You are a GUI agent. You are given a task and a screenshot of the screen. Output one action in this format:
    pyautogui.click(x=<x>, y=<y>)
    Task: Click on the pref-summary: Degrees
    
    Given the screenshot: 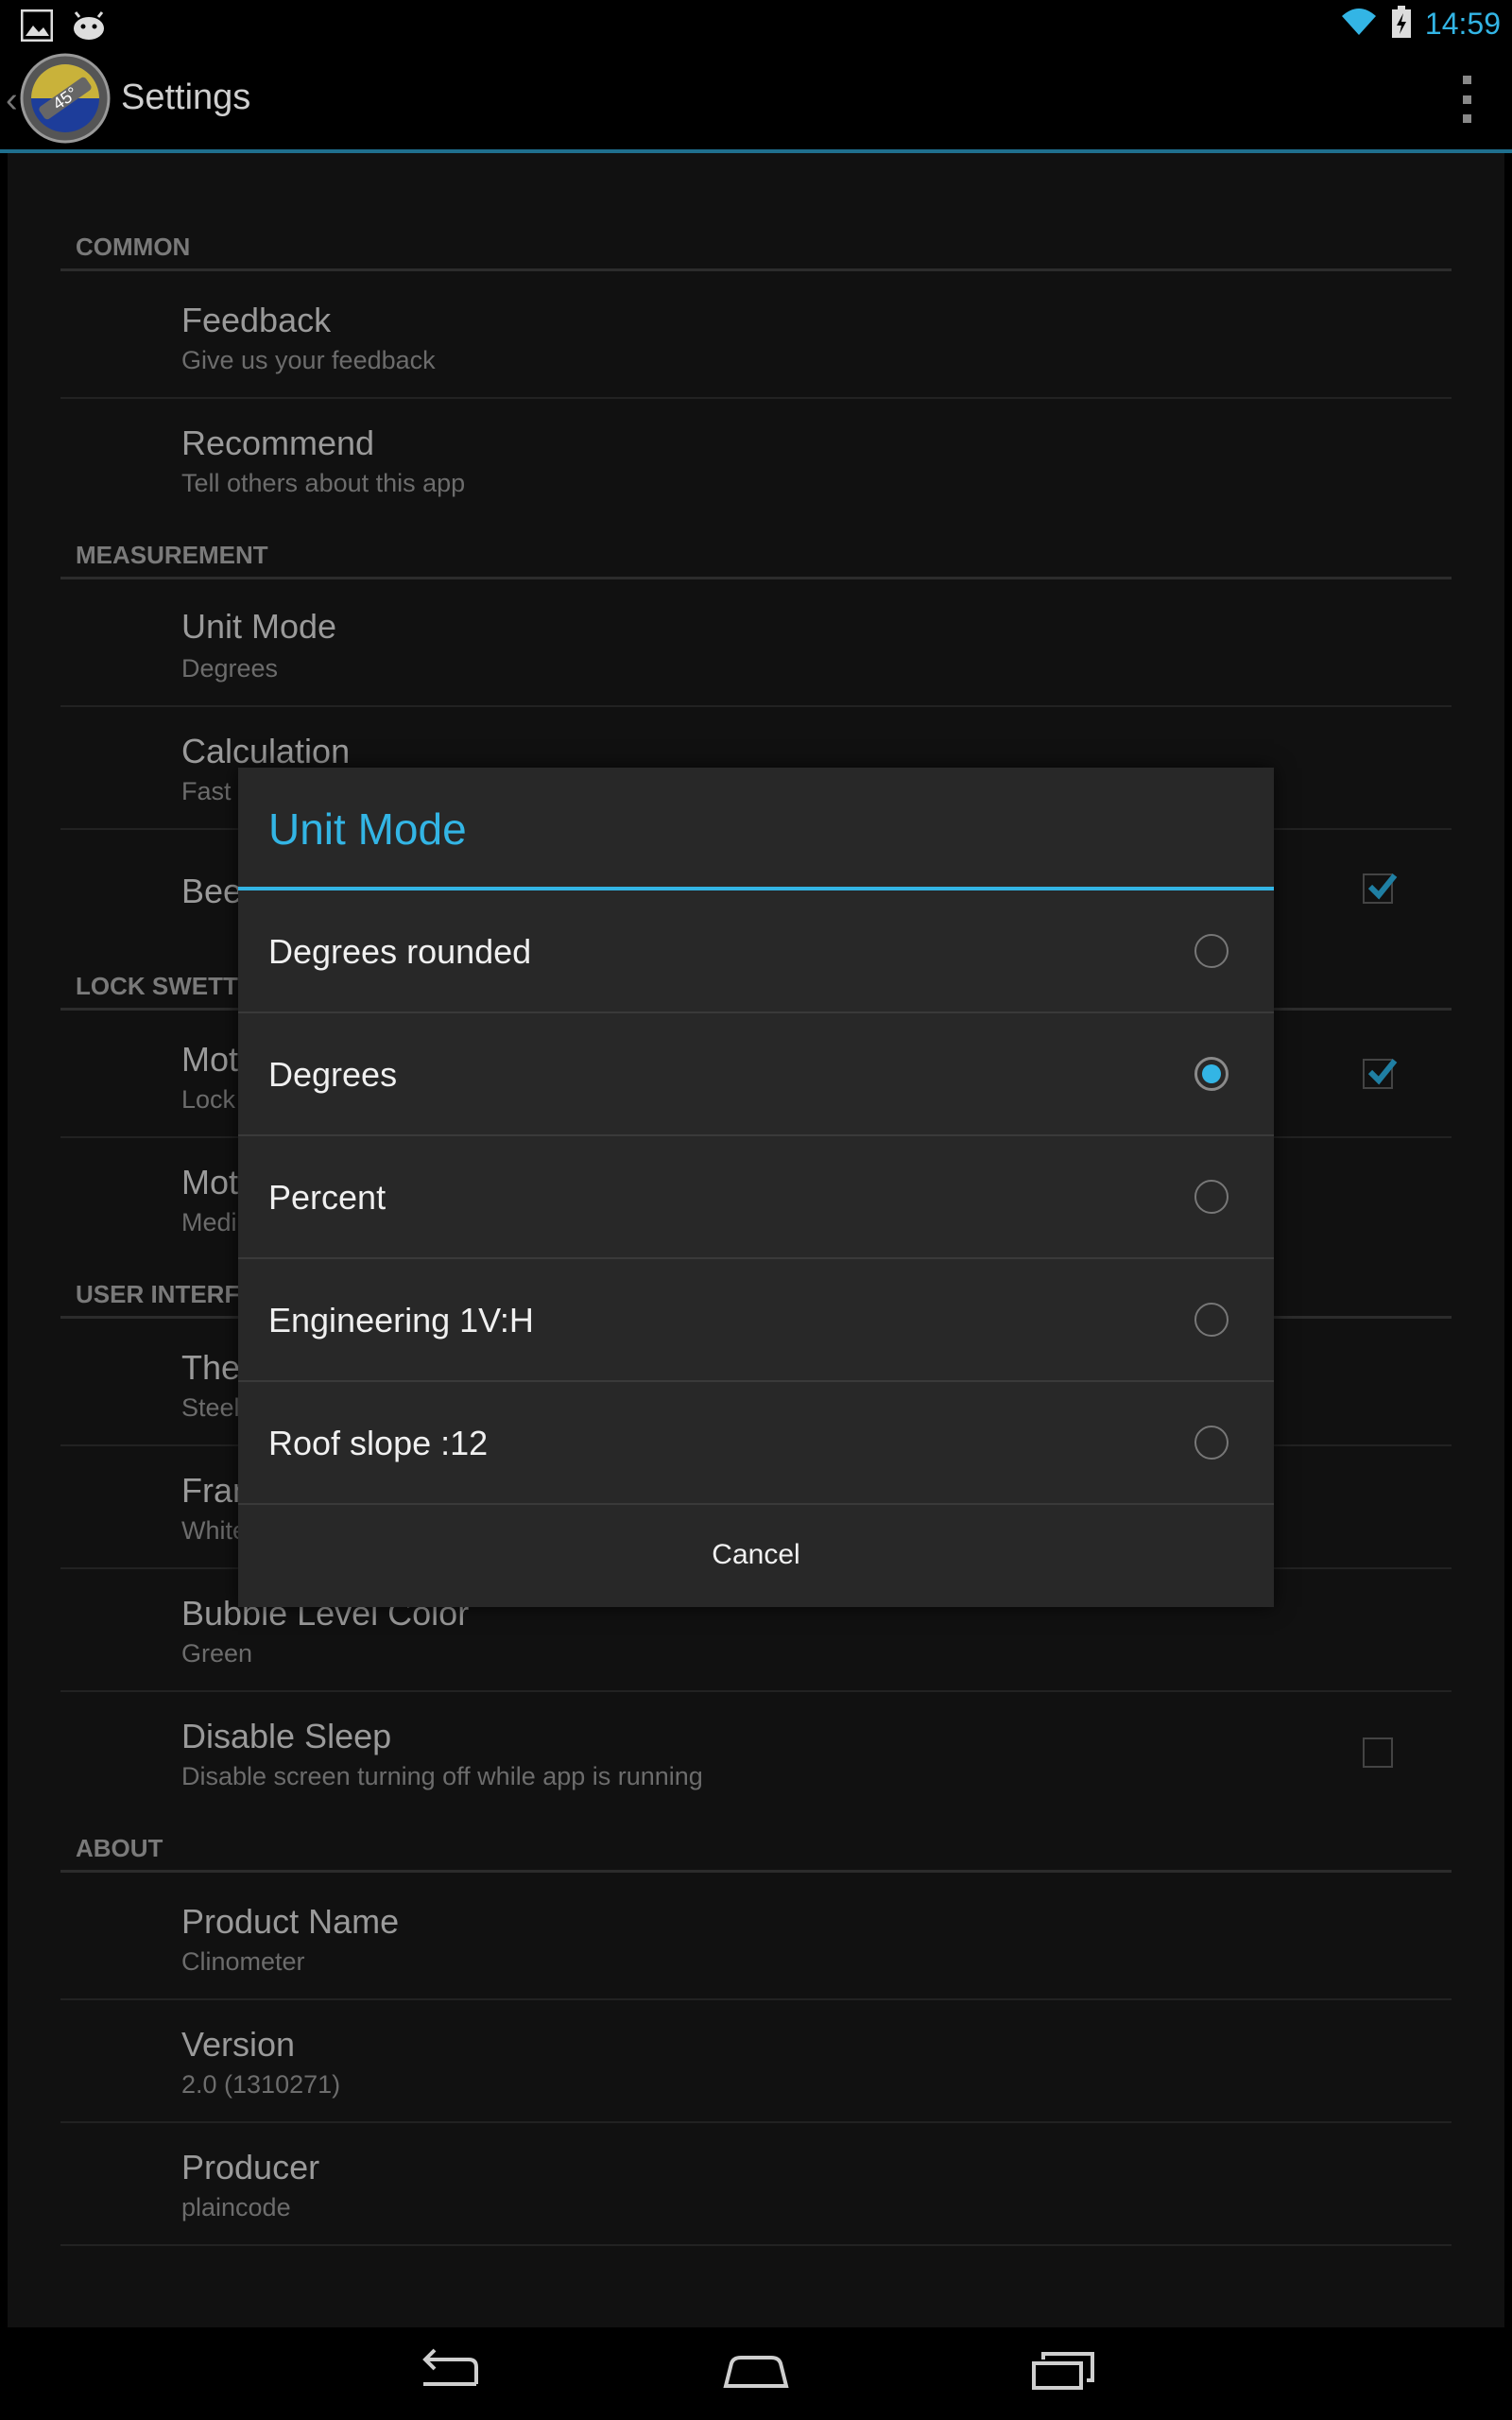 What is the action you would take?
    pyautogui.click(x=230, y=668)
    